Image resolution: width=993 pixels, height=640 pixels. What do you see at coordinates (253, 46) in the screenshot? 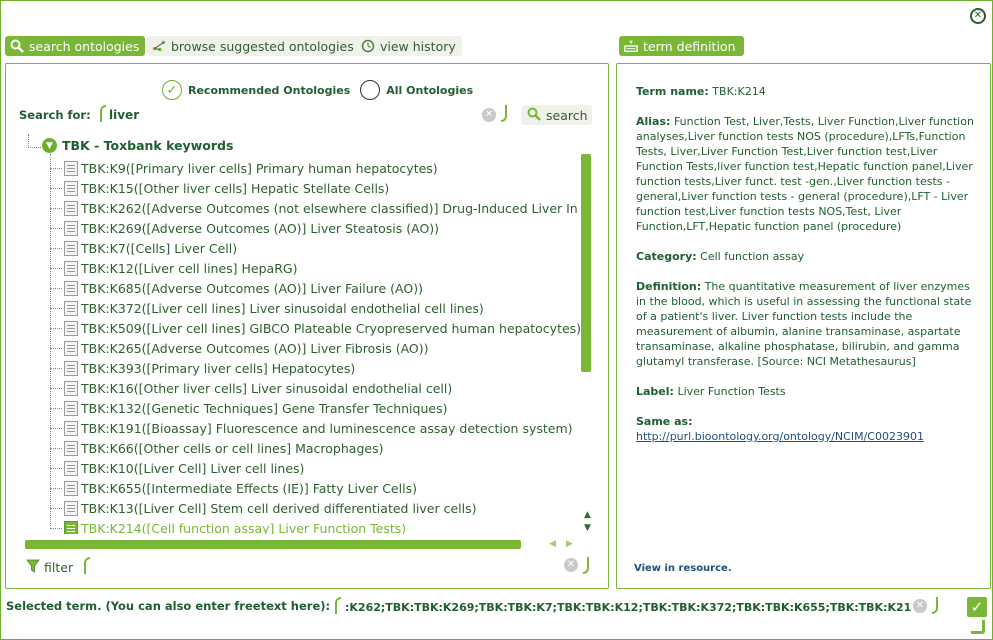
I see `tab-browse-suggested: browse suggested ontologies` at bounding box center [253, 46].